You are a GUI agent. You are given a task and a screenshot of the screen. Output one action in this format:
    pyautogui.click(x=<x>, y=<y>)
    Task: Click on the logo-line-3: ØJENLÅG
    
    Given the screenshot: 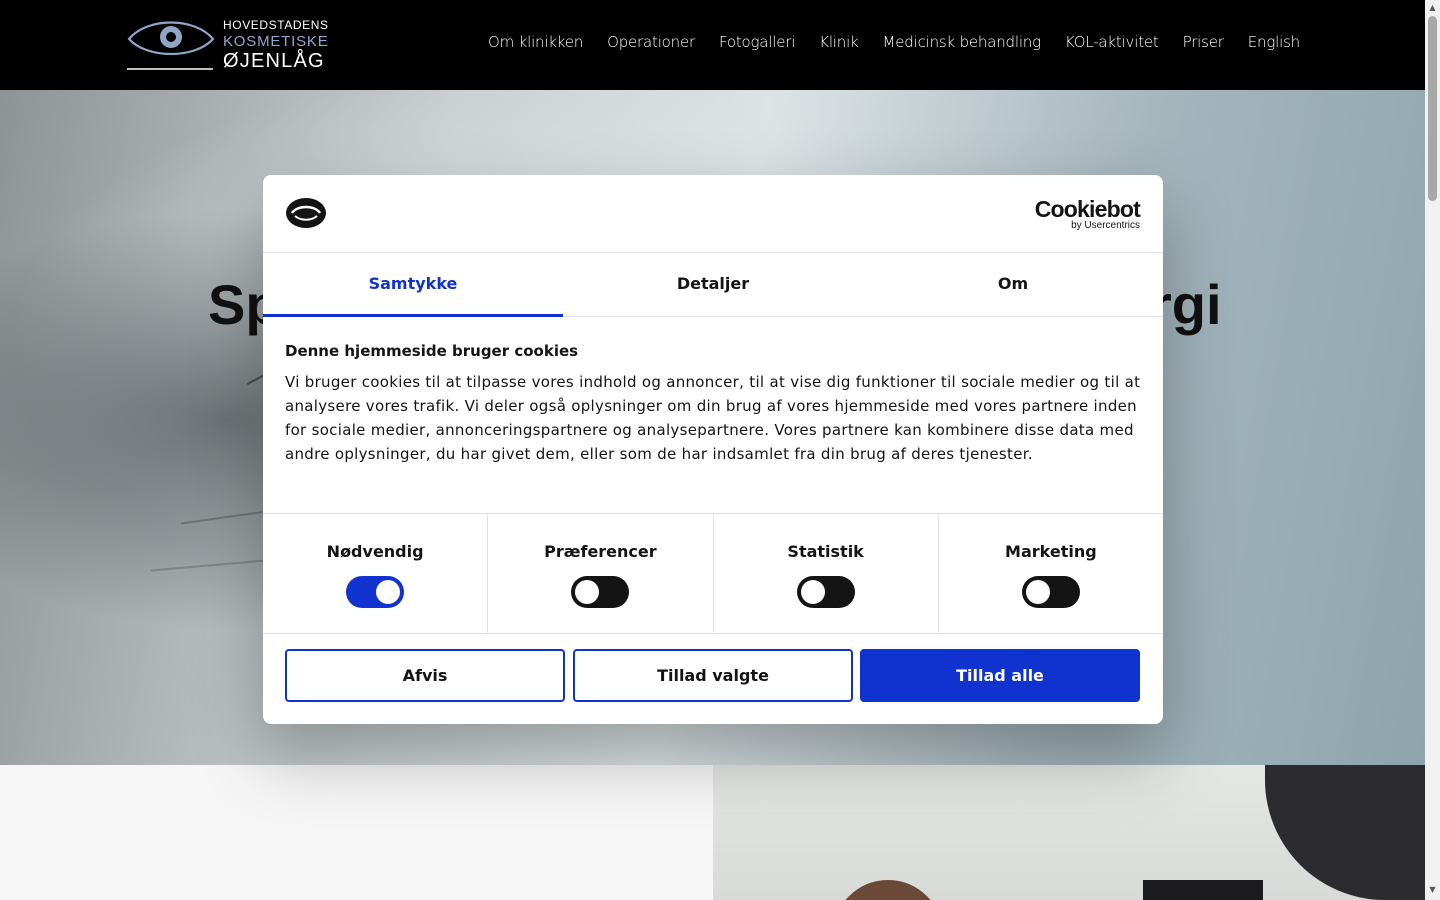 What is the action you would take?
    pyautogui.click(x=274, y=61)
    